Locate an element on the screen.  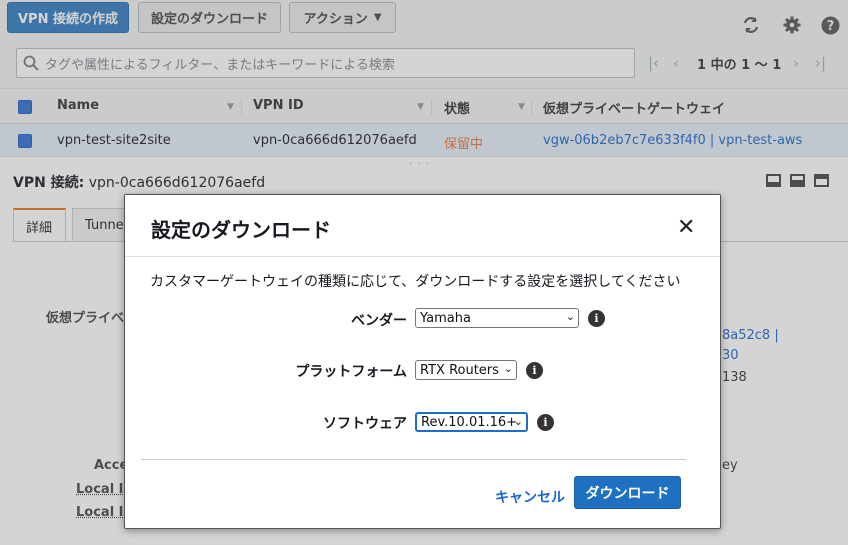
download-button-label: ダウンロード is located at coordinates (627, 493).